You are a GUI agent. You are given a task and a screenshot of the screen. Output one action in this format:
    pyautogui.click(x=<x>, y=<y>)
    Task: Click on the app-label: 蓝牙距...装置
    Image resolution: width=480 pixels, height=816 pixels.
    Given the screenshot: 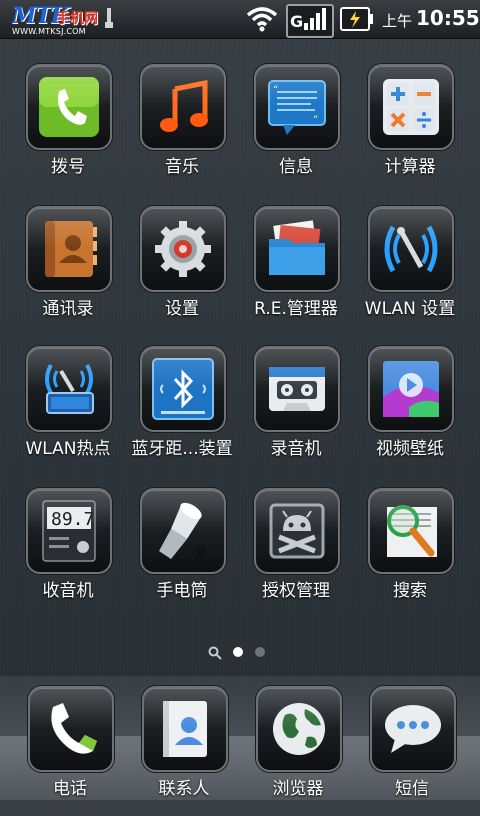 What is the action you would take?
    pyautogui.click(x=182, y=449)
    